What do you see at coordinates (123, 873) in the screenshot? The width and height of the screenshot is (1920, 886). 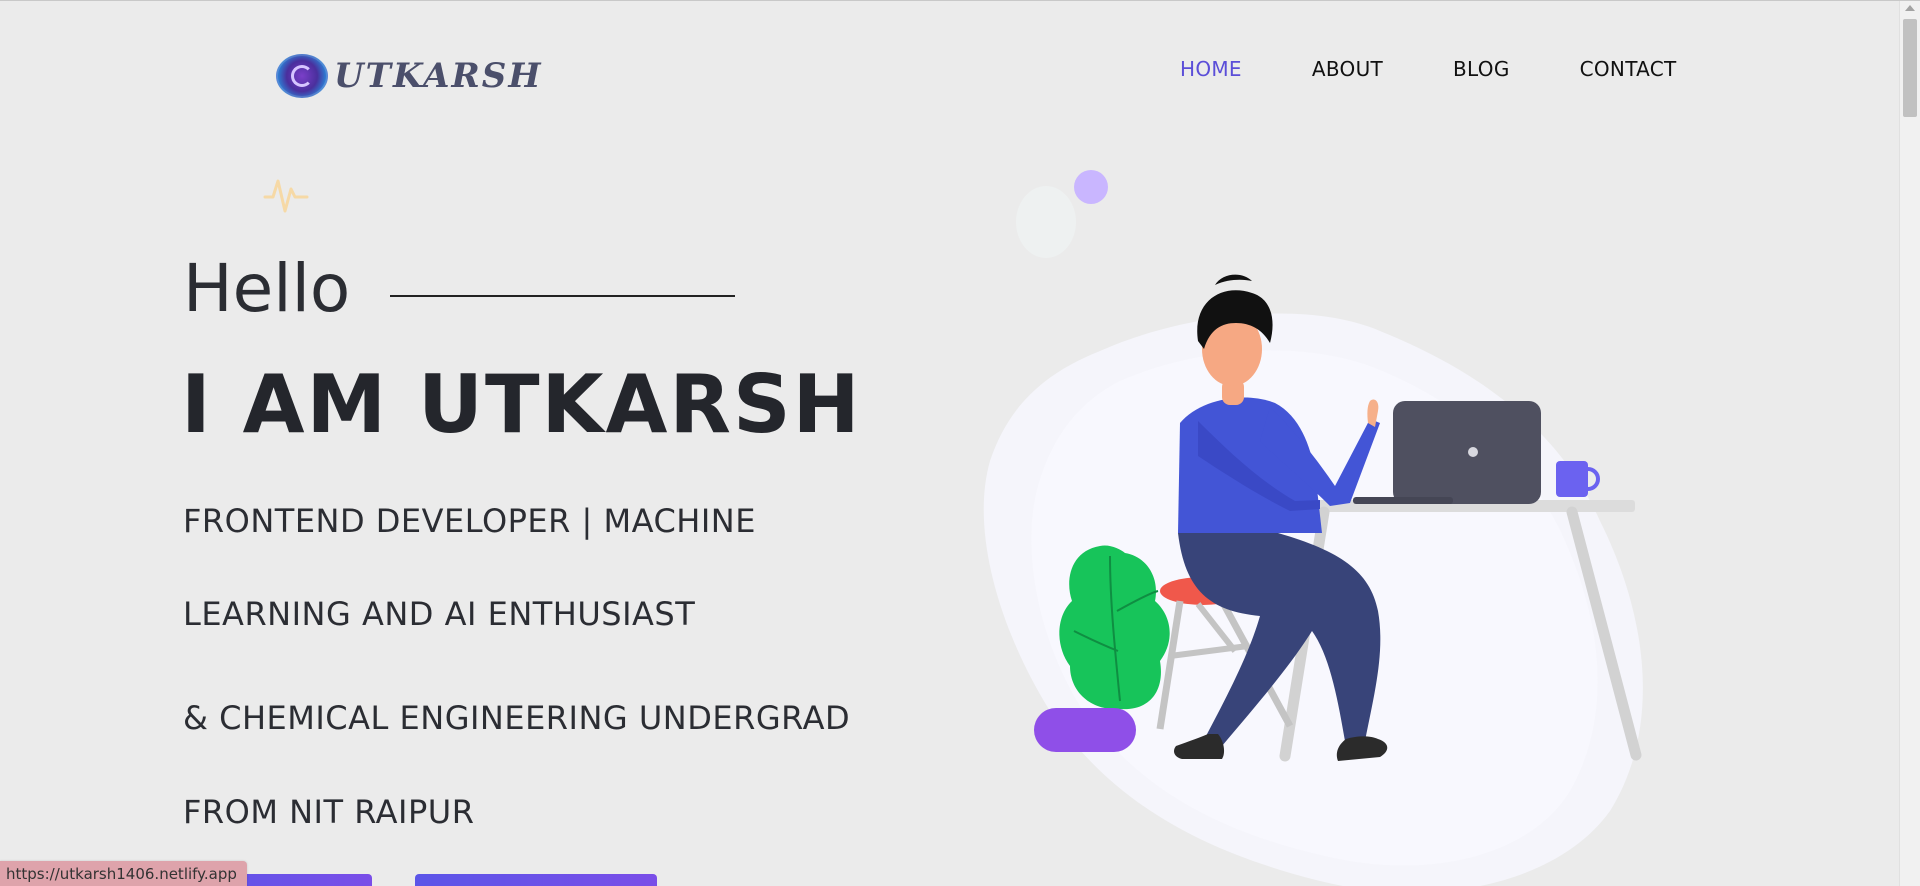 I see `status-bar-url: https://utkarsh1406.netlify.app` at bounding box center [123, 873].